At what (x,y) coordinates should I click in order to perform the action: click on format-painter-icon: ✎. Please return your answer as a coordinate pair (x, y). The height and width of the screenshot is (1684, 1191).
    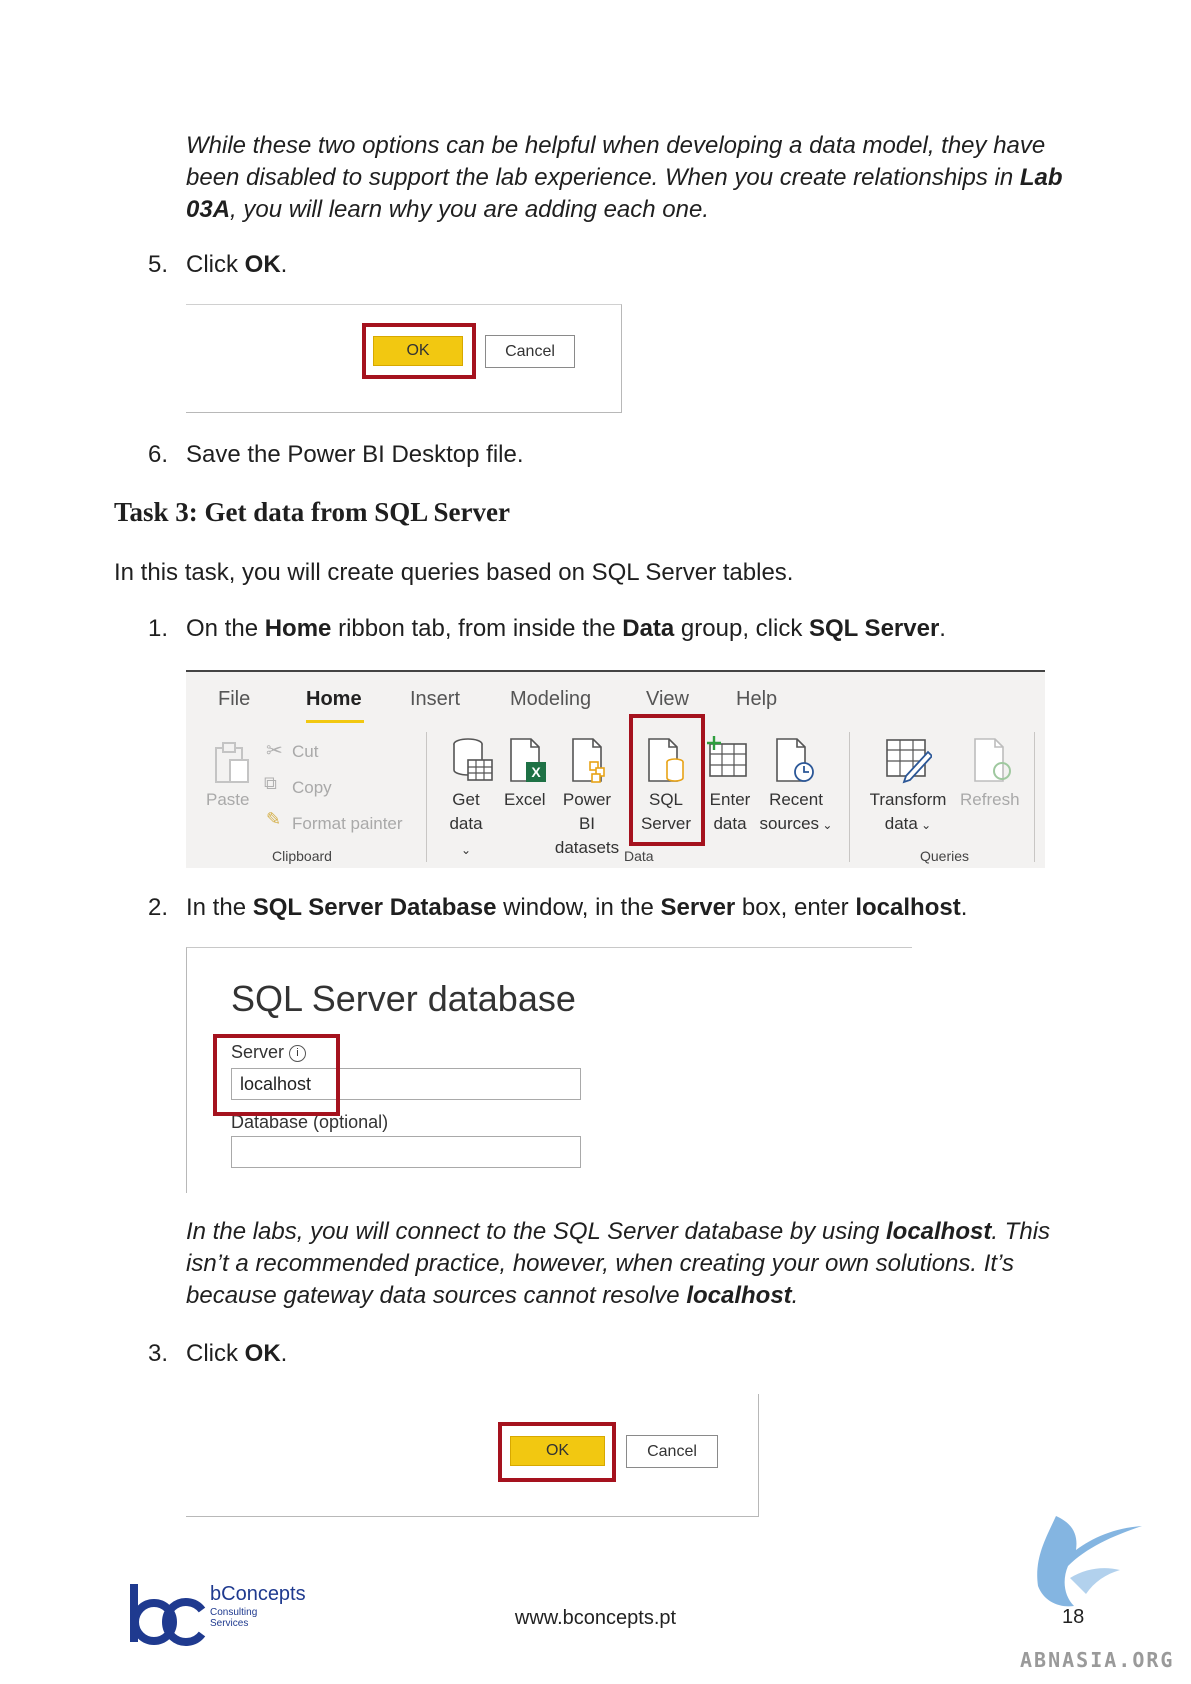
    Looking at the image, I should click on (274, 819).